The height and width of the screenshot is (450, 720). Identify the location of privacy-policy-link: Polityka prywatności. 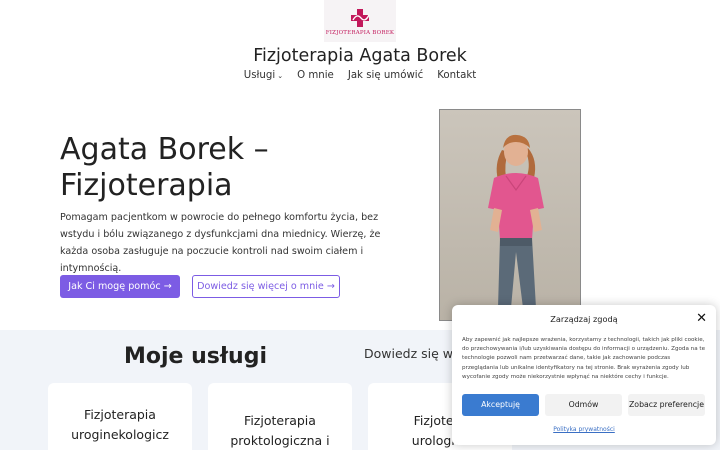
(584, 429).